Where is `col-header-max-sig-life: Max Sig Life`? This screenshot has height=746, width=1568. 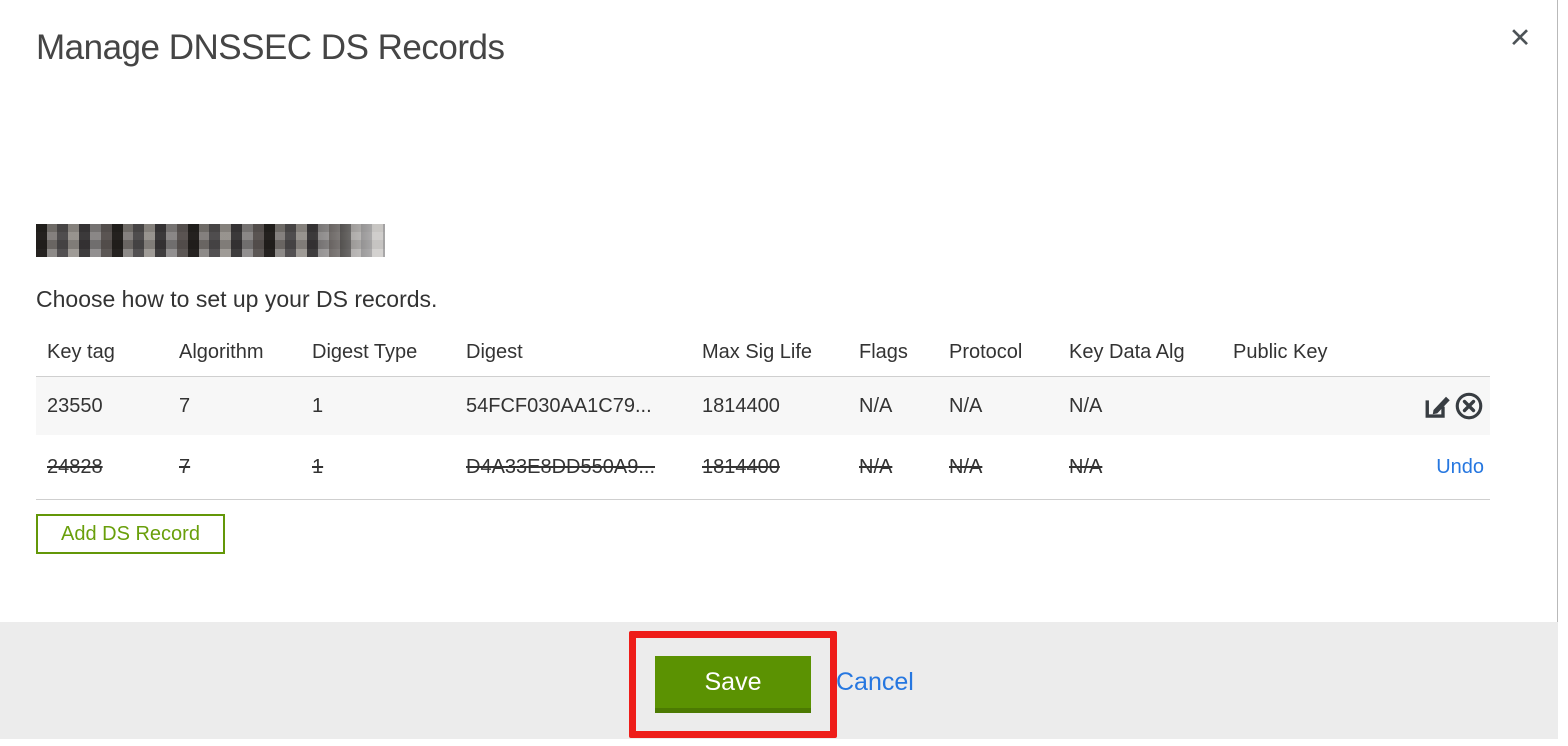
col-header-max-sig-life: Max Sig Life is located at coordinates (757, 351).